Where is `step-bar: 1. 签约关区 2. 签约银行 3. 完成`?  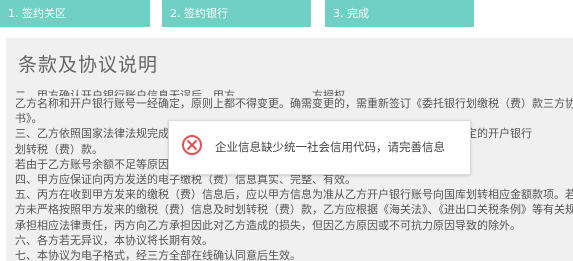 step-bar: 1. 签约关区 2. 签约银行 3. 完成 is located at coordinates (286, 14).